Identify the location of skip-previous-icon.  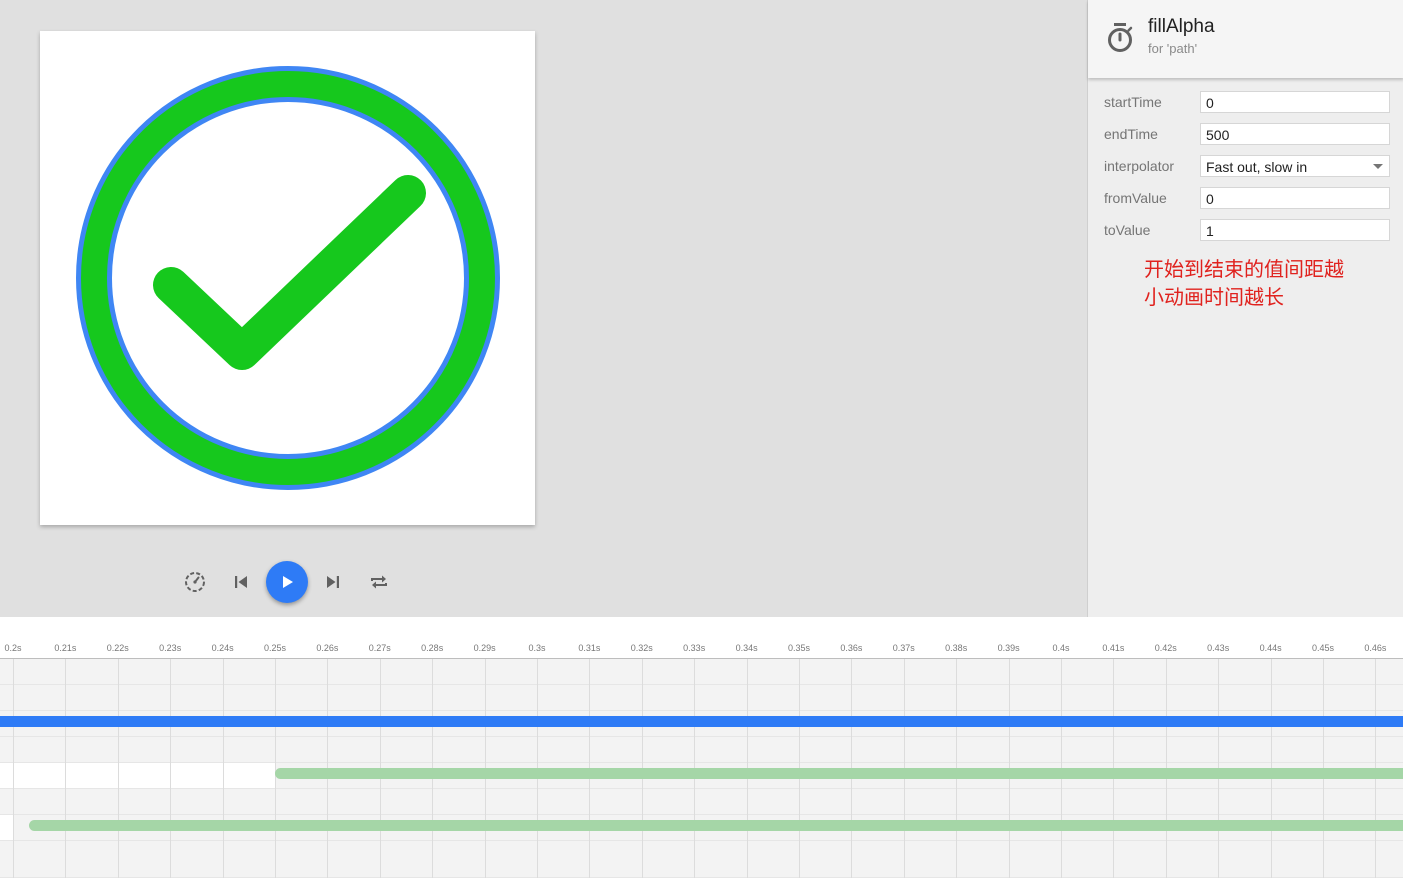
(241, 582).